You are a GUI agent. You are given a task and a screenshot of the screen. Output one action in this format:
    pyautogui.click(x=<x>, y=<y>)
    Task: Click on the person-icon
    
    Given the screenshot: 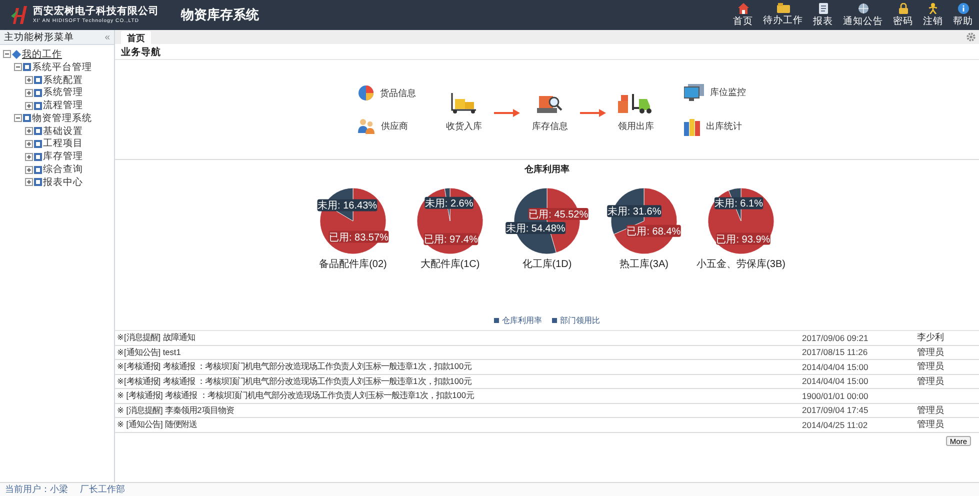 What is the action you would take?
    pyautogui.click(x=933, y=8)
    